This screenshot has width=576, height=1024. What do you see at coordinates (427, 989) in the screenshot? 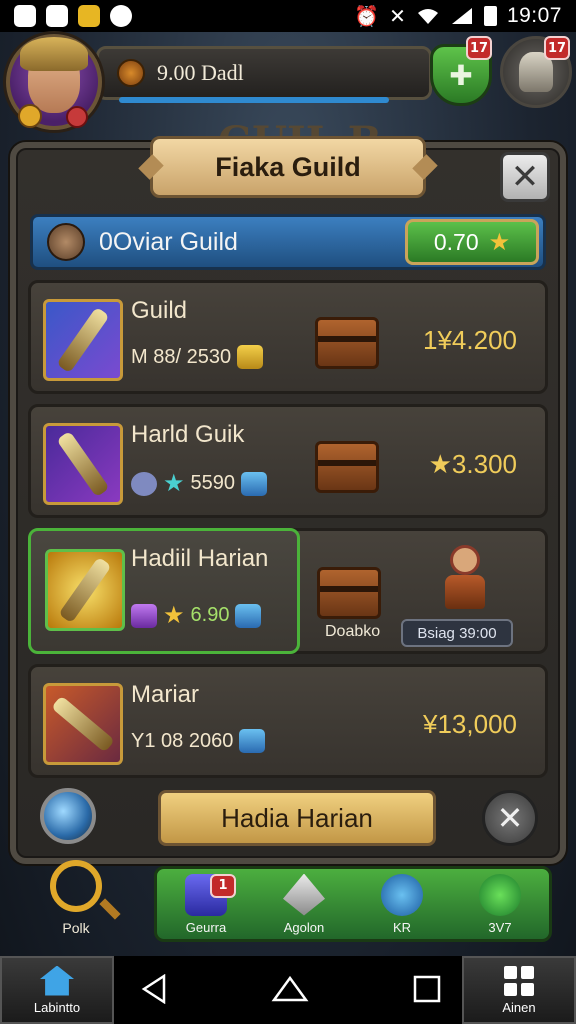
I see `recent-apps-icon` at bounding box center [427, 989].